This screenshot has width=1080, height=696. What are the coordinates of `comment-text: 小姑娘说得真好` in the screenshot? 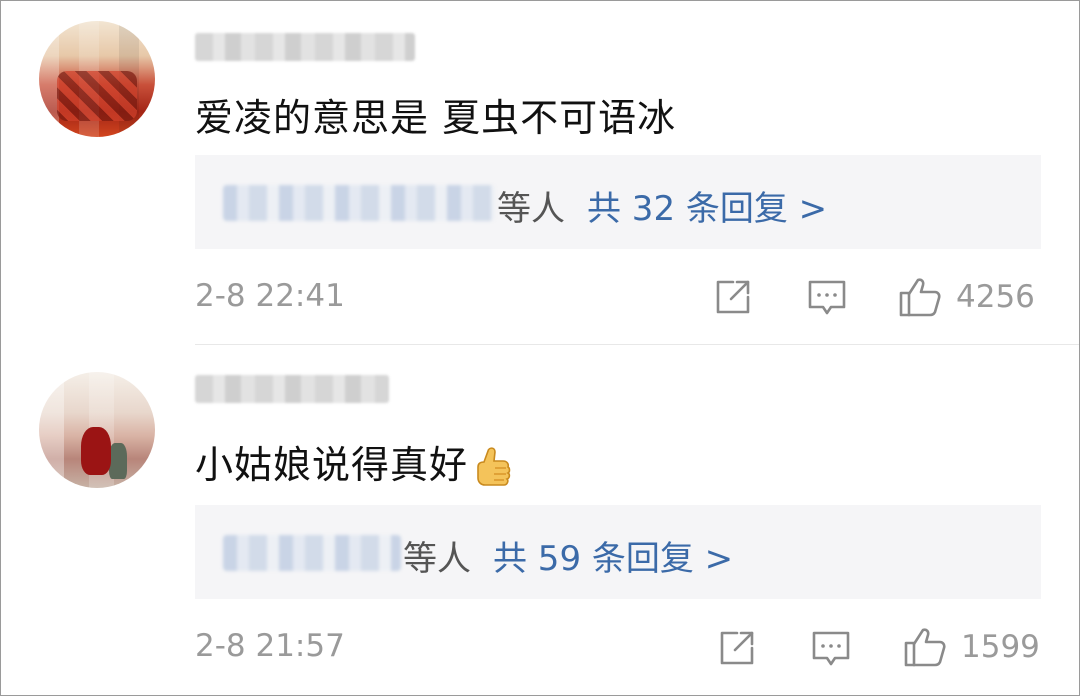 It's located at (353, 462).